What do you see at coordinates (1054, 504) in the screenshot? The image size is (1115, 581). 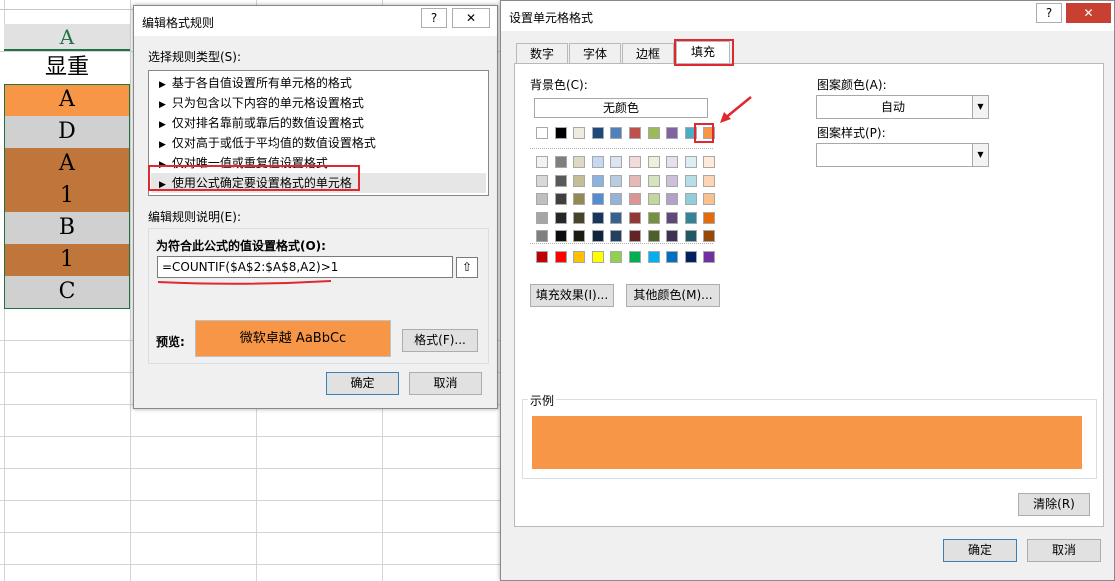 I see `clear-button: 清除(R)` at bounding box center [1054, 504].